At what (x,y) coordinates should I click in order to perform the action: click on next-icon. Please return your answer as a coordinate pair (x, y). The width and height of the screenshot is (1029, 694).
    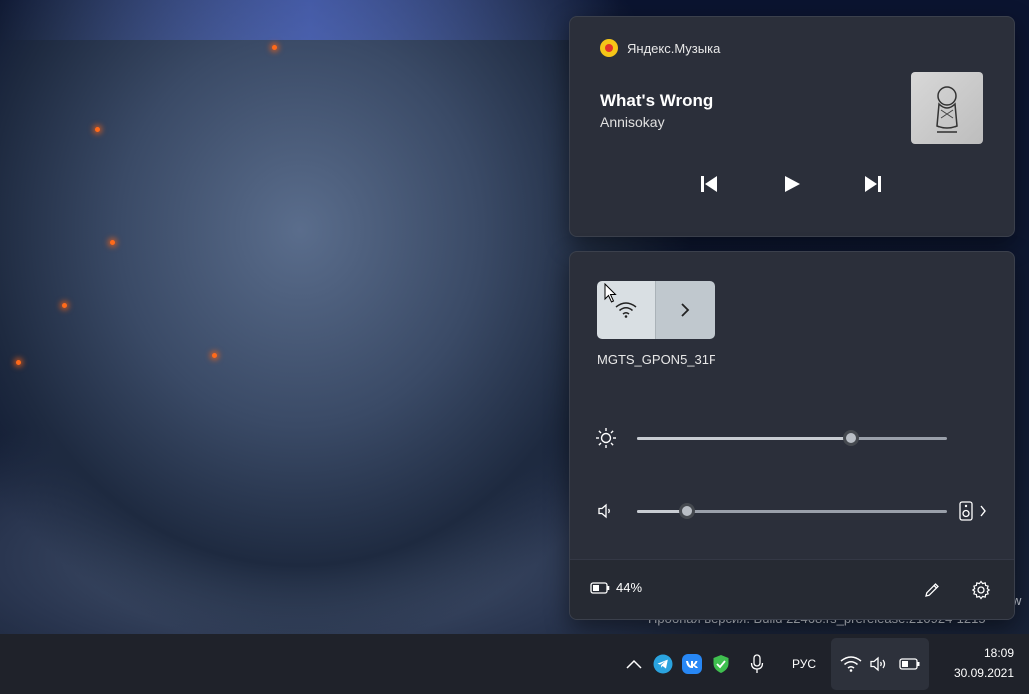
    Looking at the image, I should click on (873, 184).